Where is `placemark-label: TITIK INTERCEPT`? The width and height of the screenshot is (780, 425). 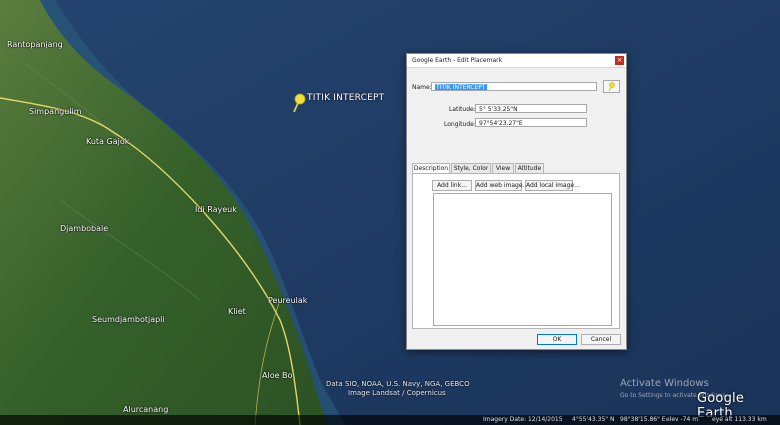
placemark-label: TITIK INTERCEPT is located at coordinates (345, 98).